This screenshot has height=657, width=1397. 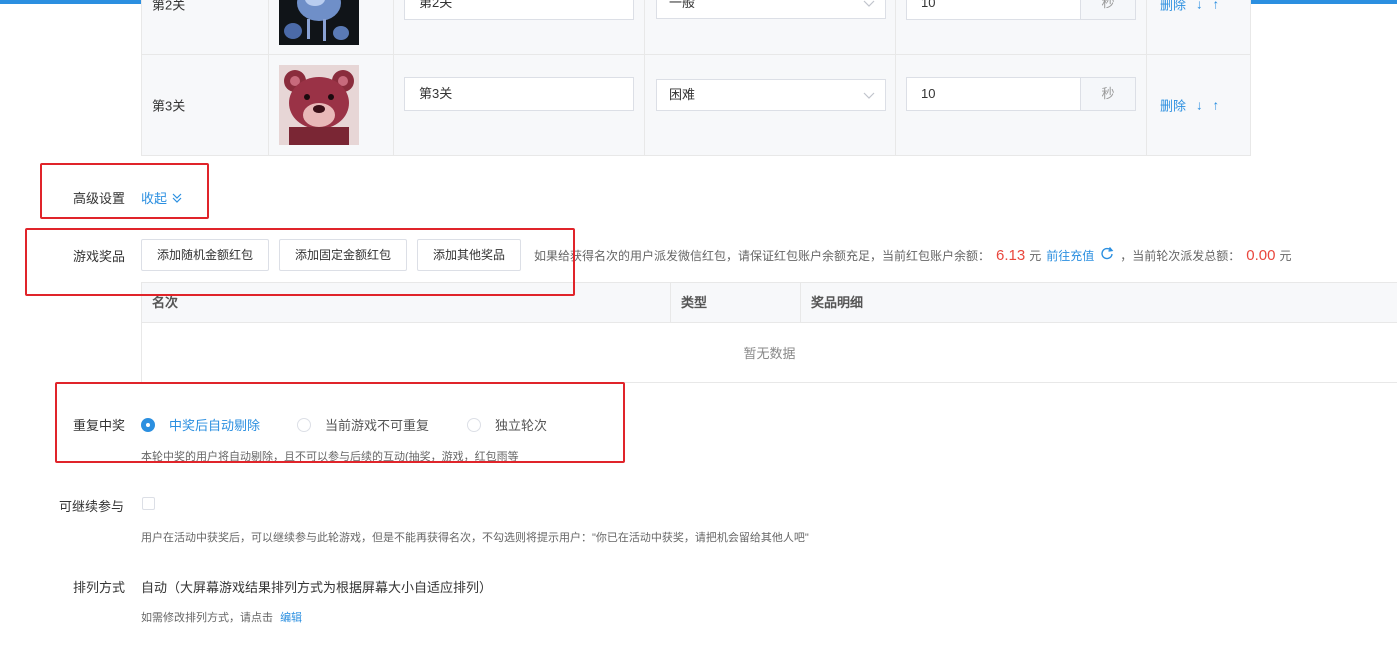 I want to click on table-row: 第2关 第2关 一般 10 秒 删除 ↓ ↑, so click(x=696, y=27).